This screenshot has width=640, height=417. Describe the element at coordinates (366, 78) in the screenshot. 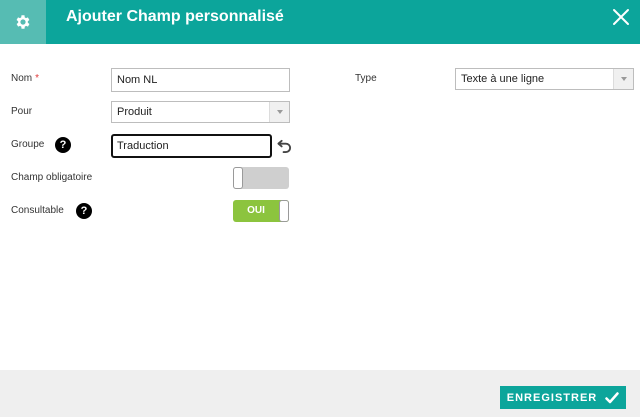

I see `type-label: Type` at that location.